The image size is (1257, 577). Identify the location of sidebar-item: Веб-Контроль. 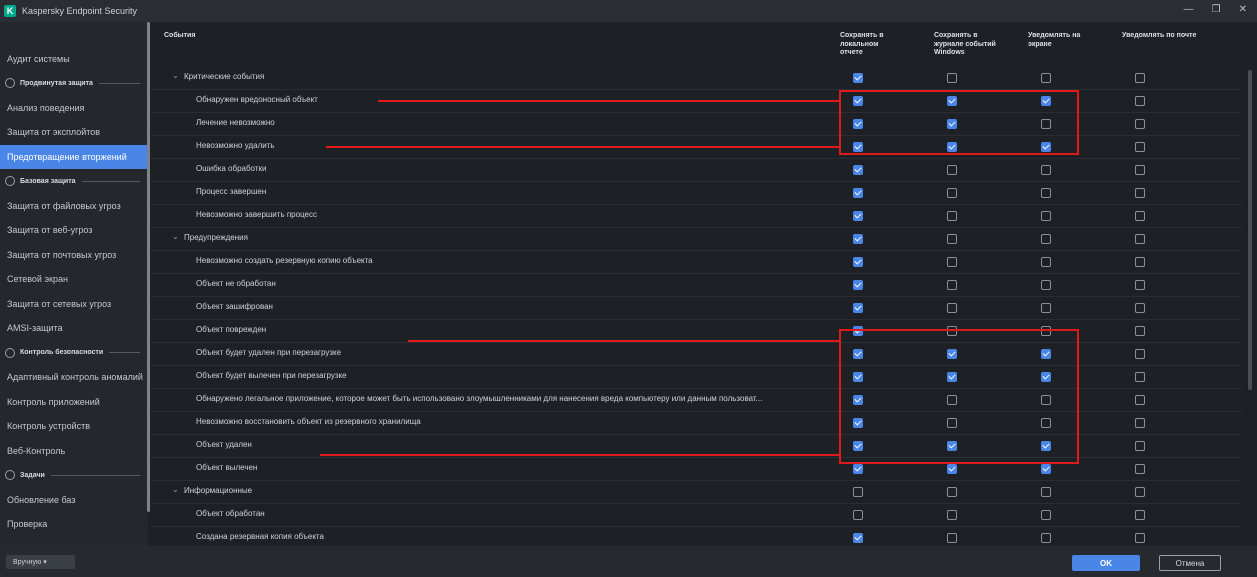
(74, 451).